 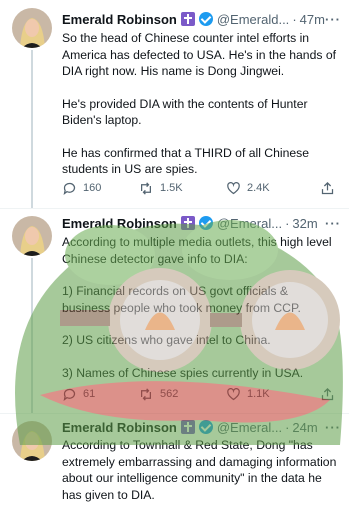 What do you see at coordinates (273, 188) in the screenshot?
I see `like-button: 2.4K` at bounding box center [273, 188].